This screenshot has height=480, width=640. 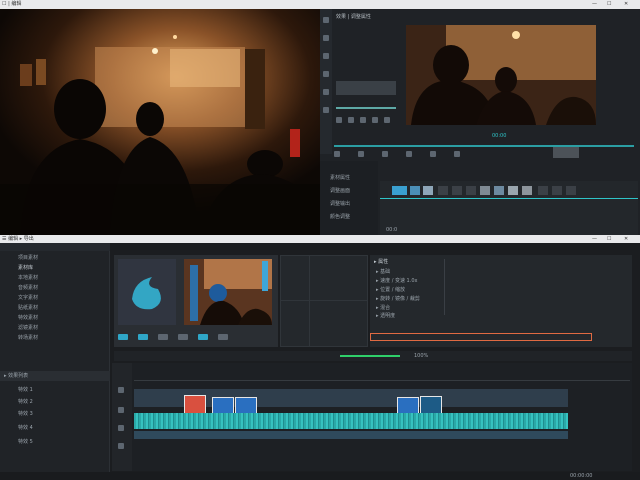 What do you see at coordinates (12, 4) in the screenshot?
I see `top-window-title: ☐ | 编辑` at bounding box center [12, 4].